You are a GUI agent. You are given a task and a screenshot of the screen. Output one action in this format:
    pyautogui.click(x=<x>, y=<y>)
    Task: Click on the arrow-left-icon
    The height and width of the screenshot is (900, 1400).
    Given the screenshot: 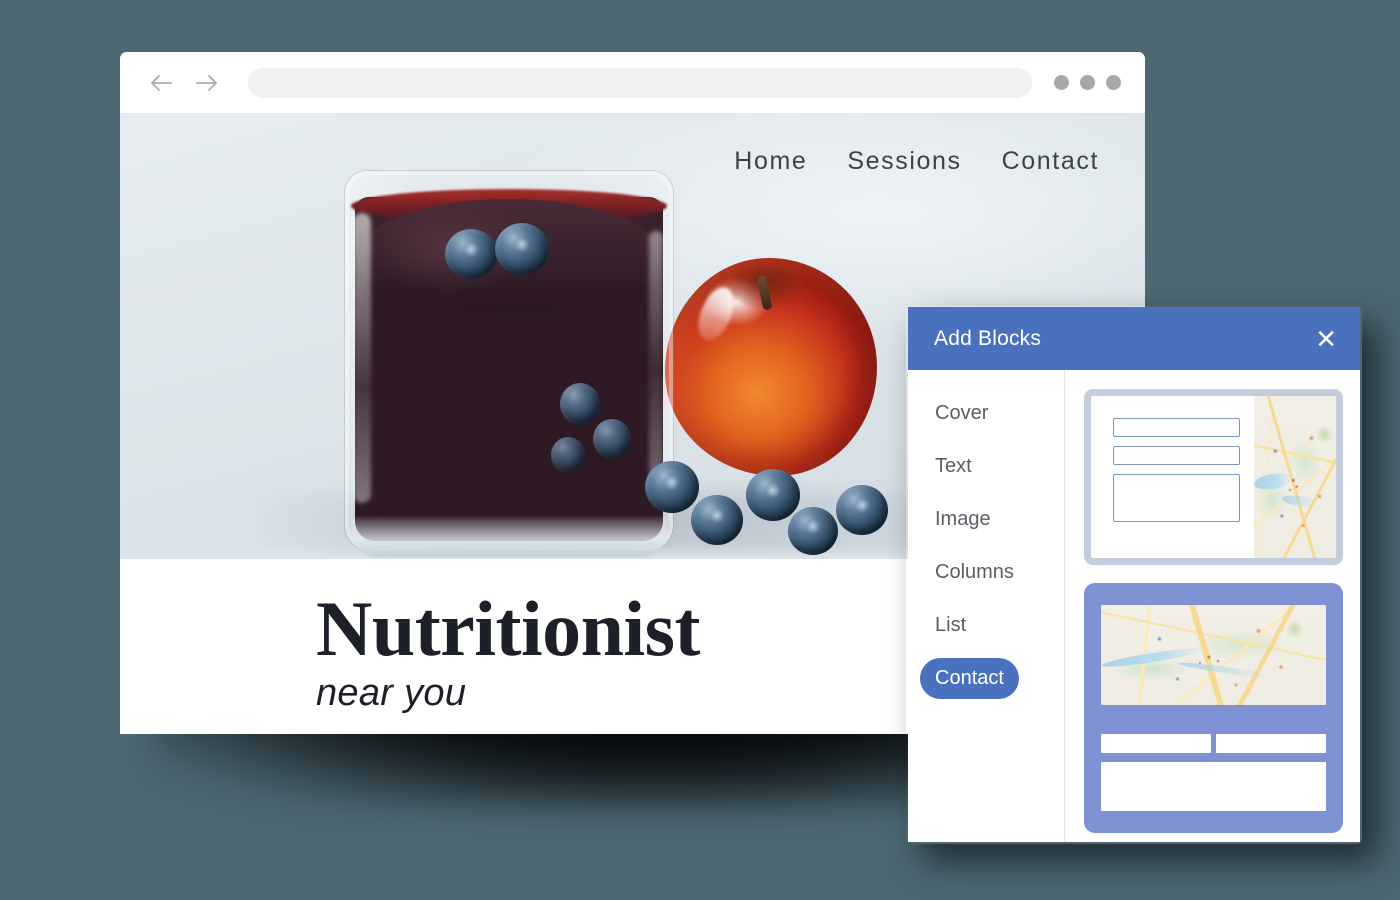 What is the action you would take?
    pyautogui.click(x=161, y=83)
    